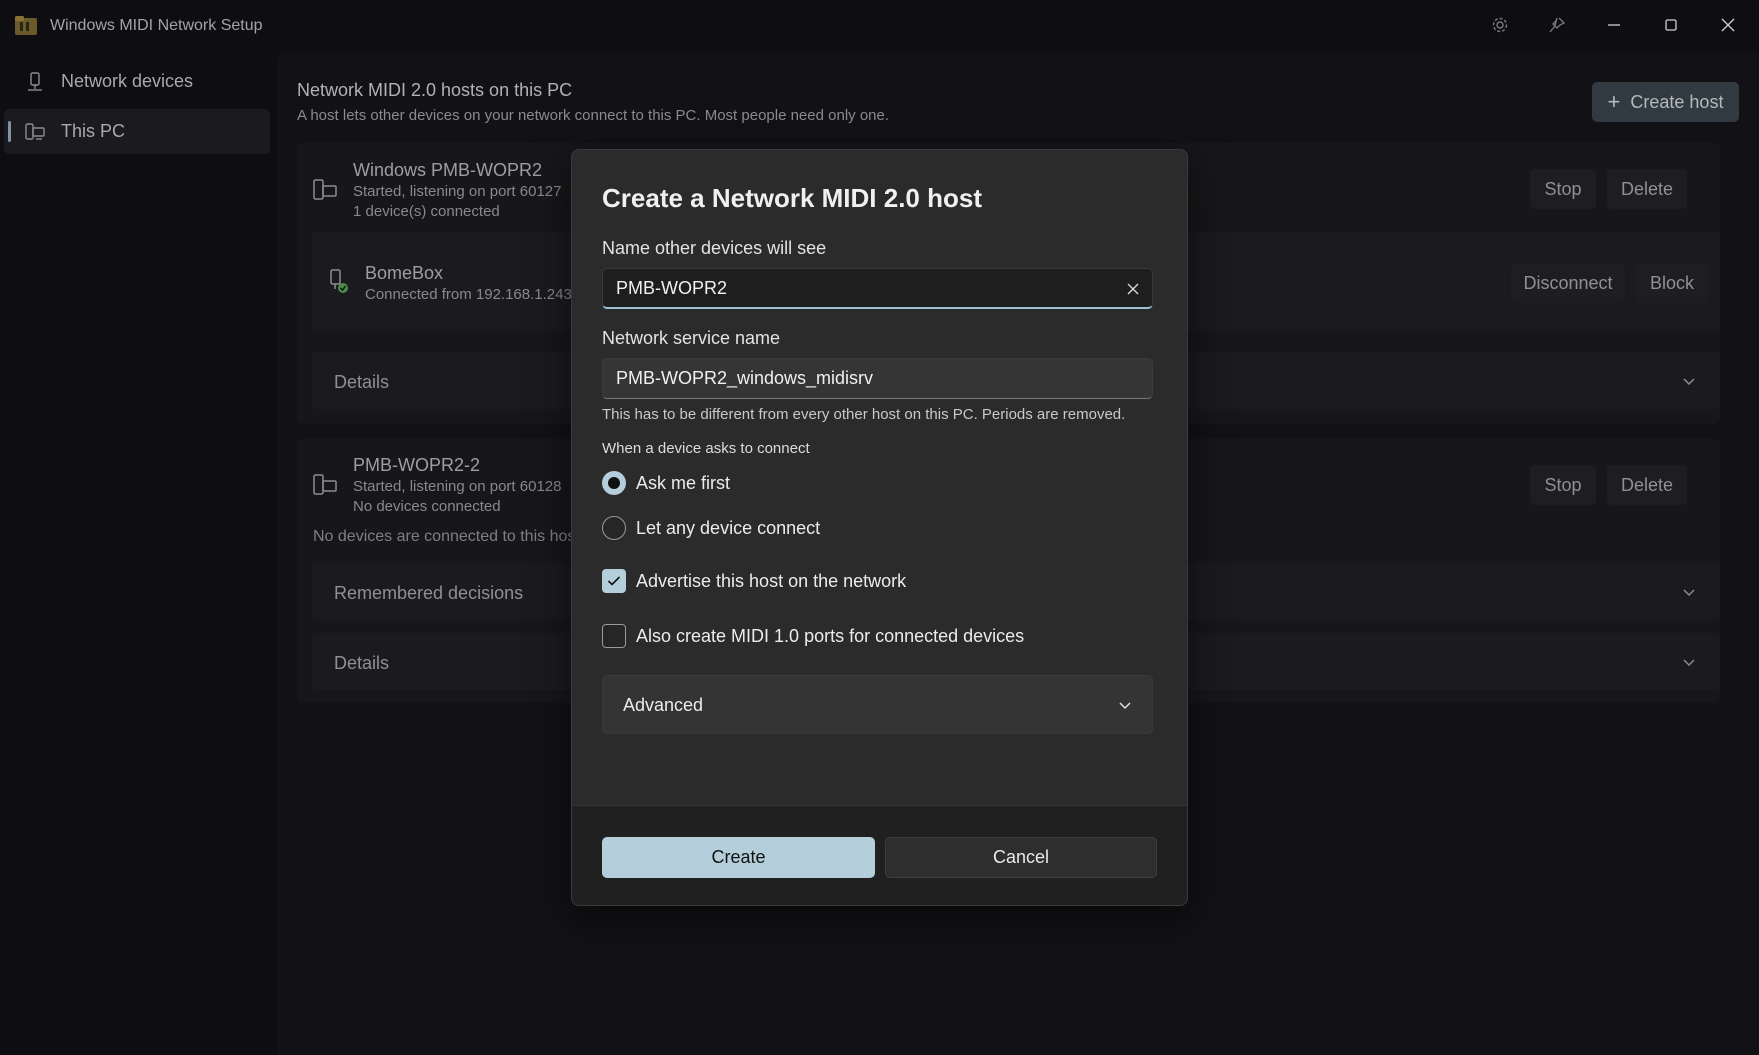 The width and height of the screenshot is (1759, 1055). I want to click on service-name-field, so click(877, 378).